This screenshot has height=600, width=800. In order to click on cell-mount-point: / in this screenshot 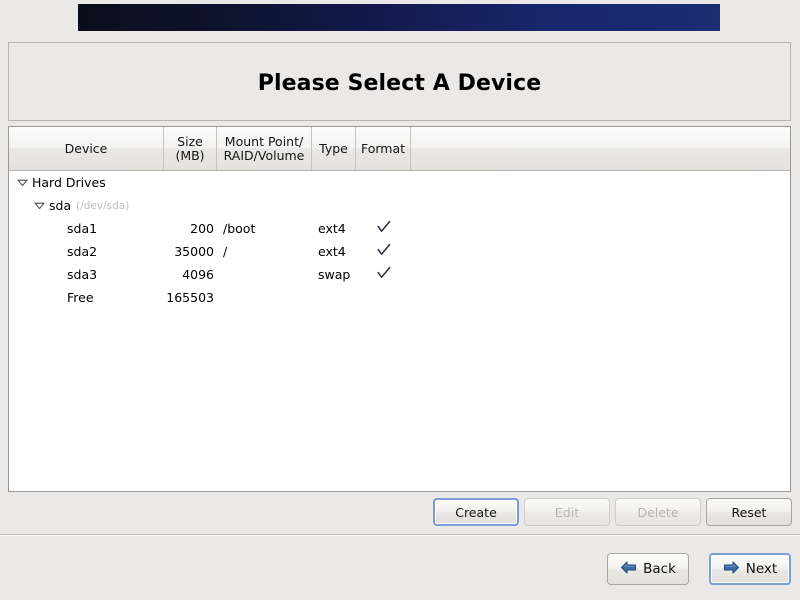, I will do `click(225, 251)`.